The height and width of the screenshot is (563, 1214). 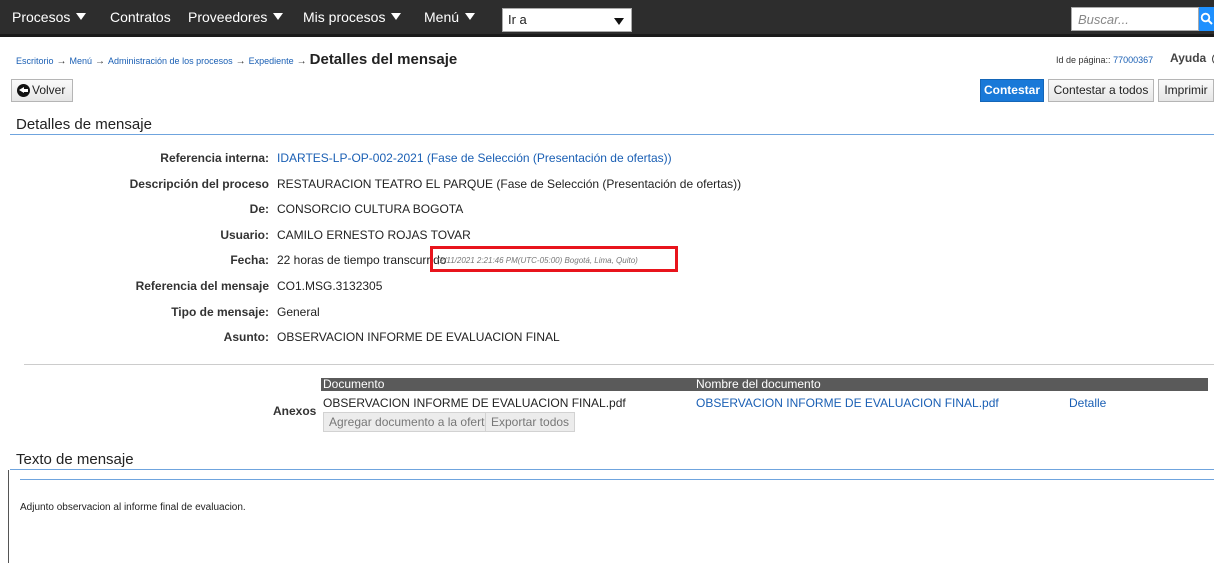 I want to click on field-label-message-type: Tipo de mensaje:, so click(x=220, y=312).